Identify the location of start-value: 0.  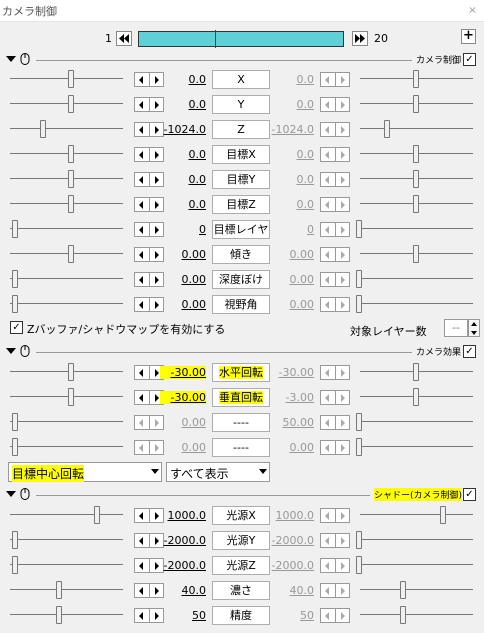
(183, 229).